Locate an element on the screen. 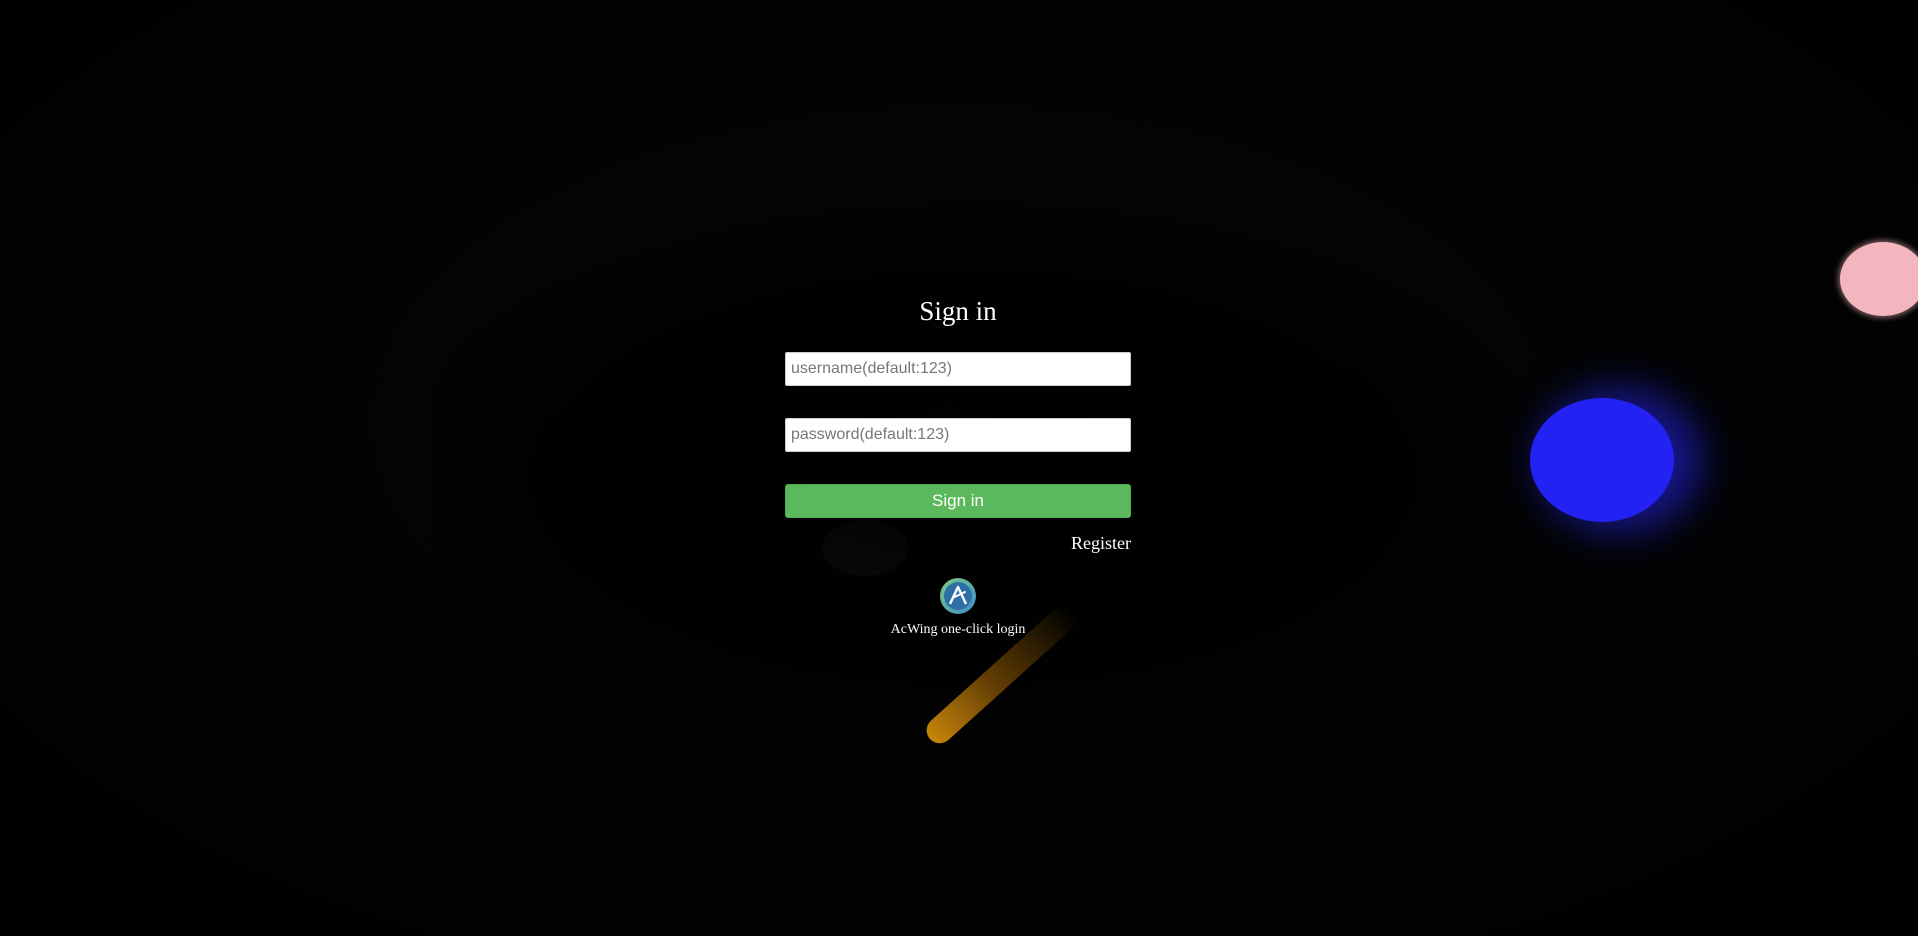 The image size is (1918, 936). acwing-login: AcWing one-click login is located at coordinates (958, 607).